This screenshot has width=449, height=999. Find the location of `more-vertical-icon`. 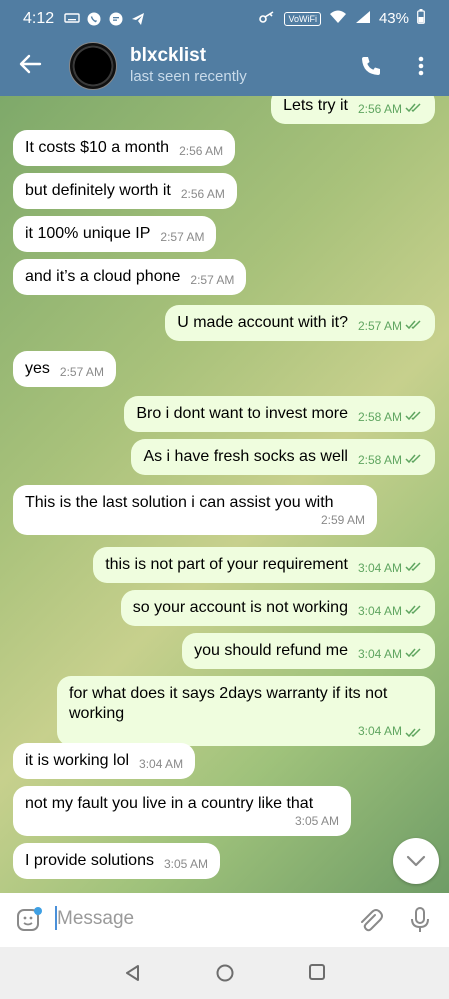

more-vertical-icon is located at coordinates (421, 66).